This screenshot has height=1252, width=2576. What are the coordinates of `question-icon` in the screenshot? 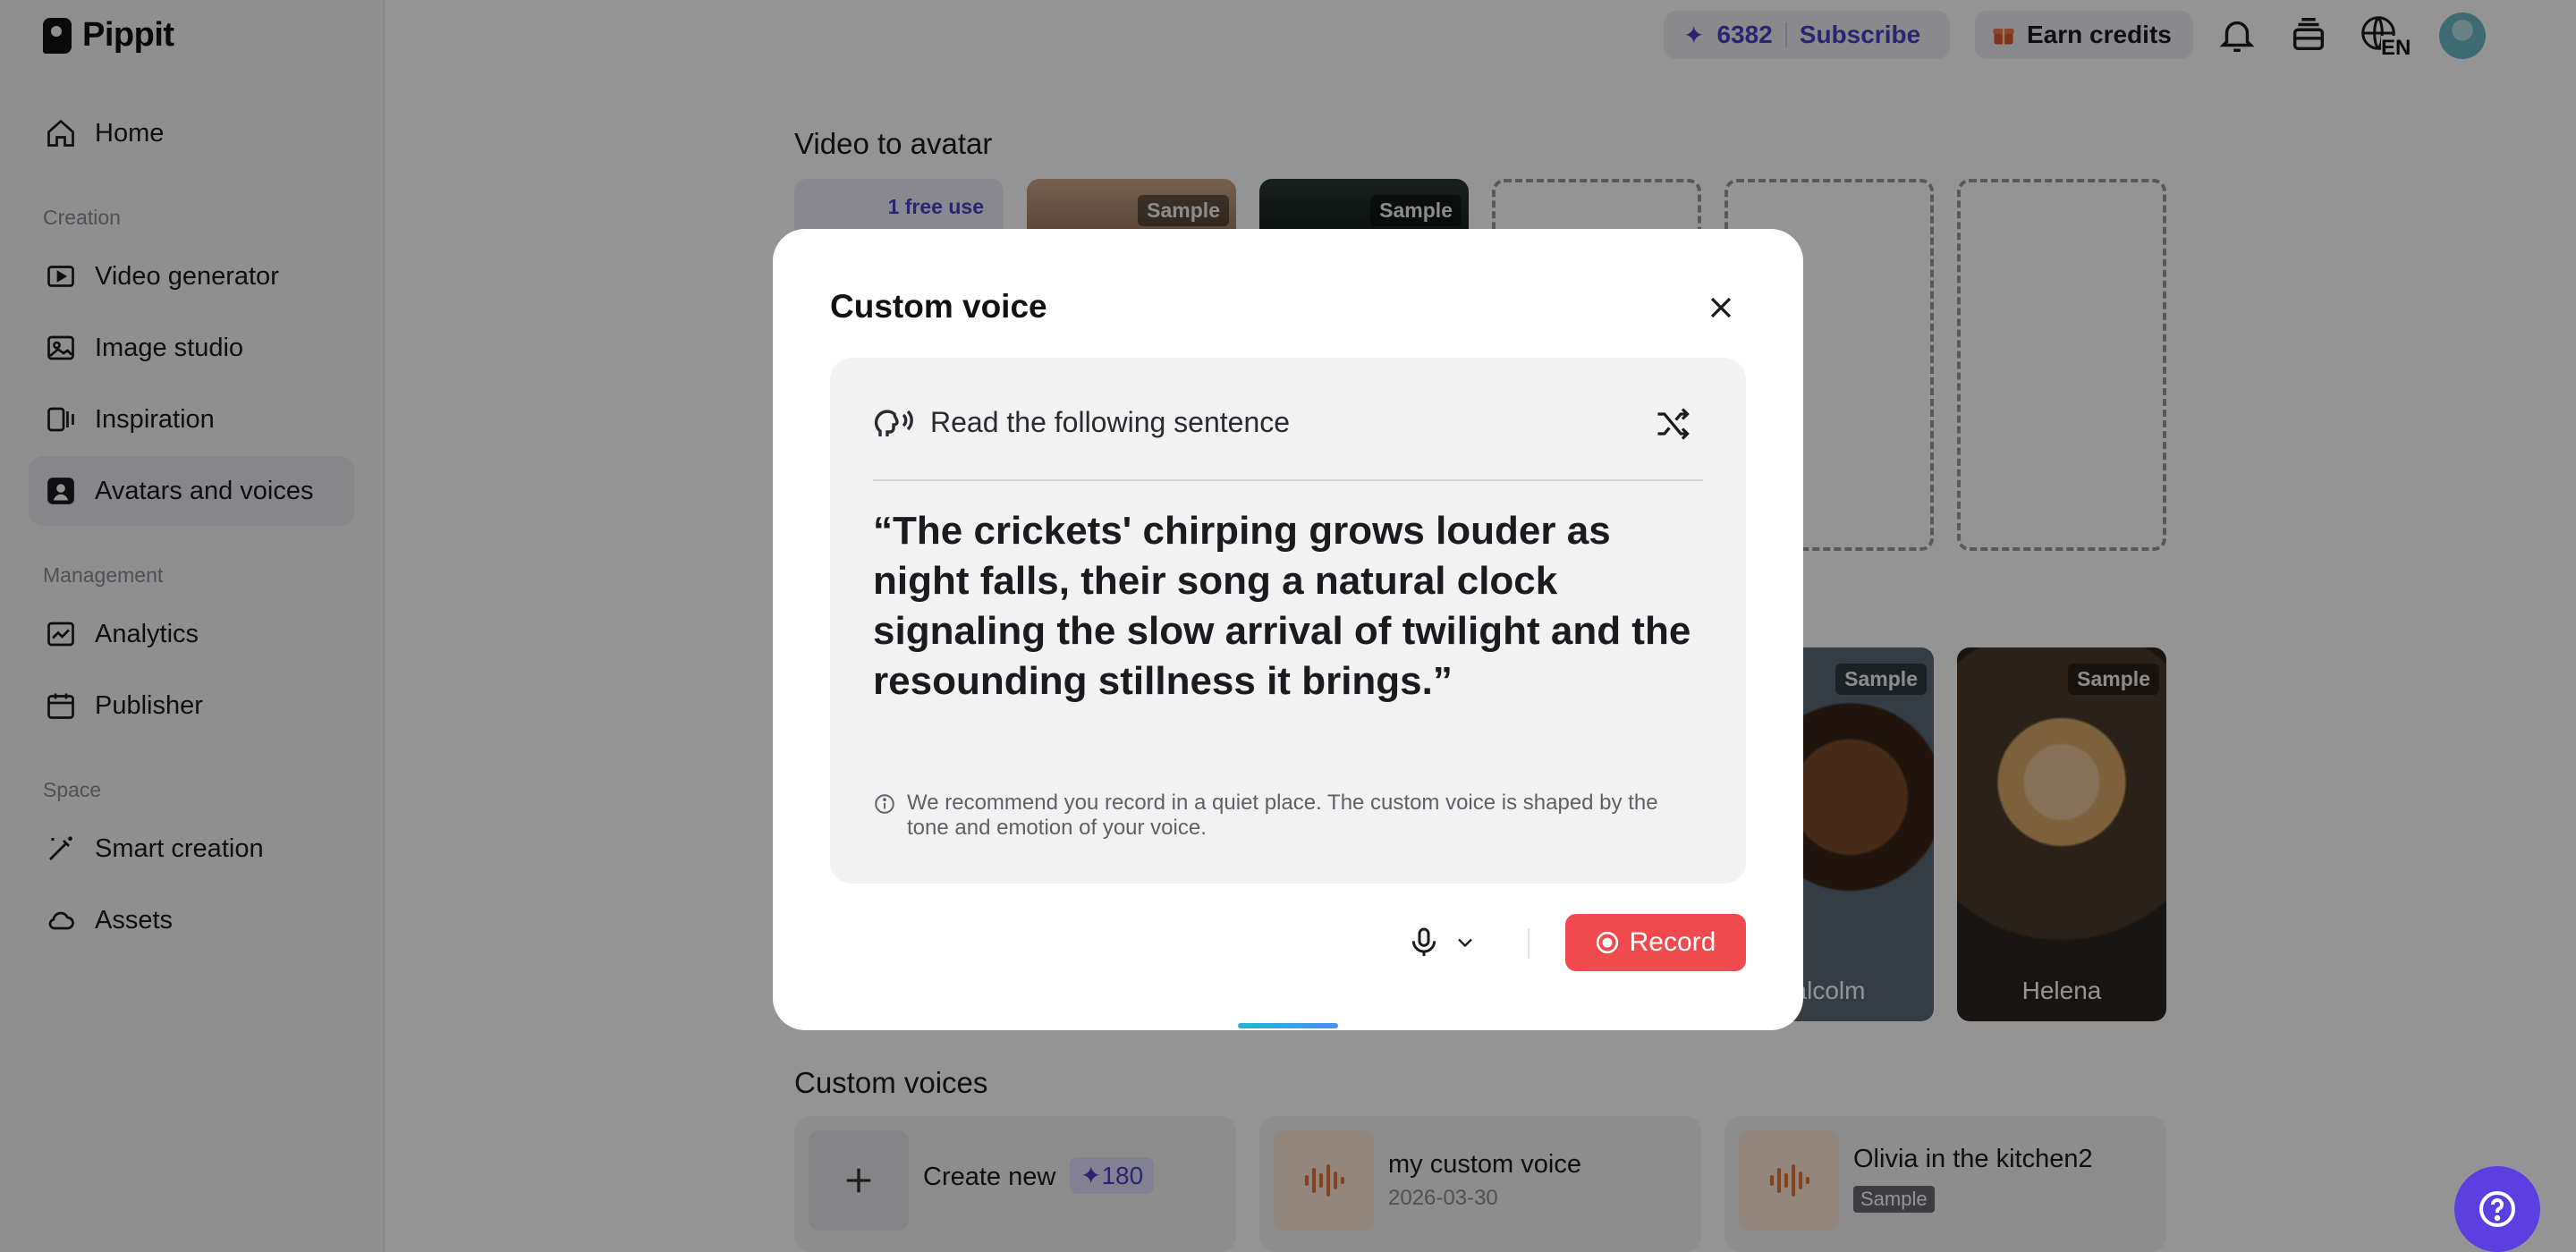 It's located at (2497, 1209).